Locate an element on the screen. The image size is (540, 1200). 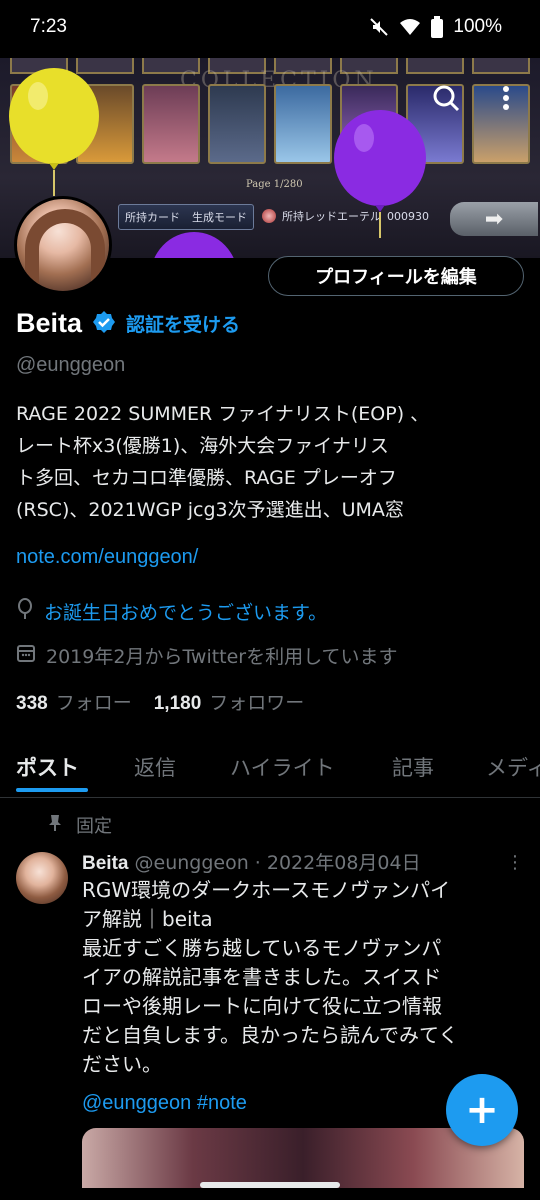
home-indicator is located at coordinates (270, 1185).